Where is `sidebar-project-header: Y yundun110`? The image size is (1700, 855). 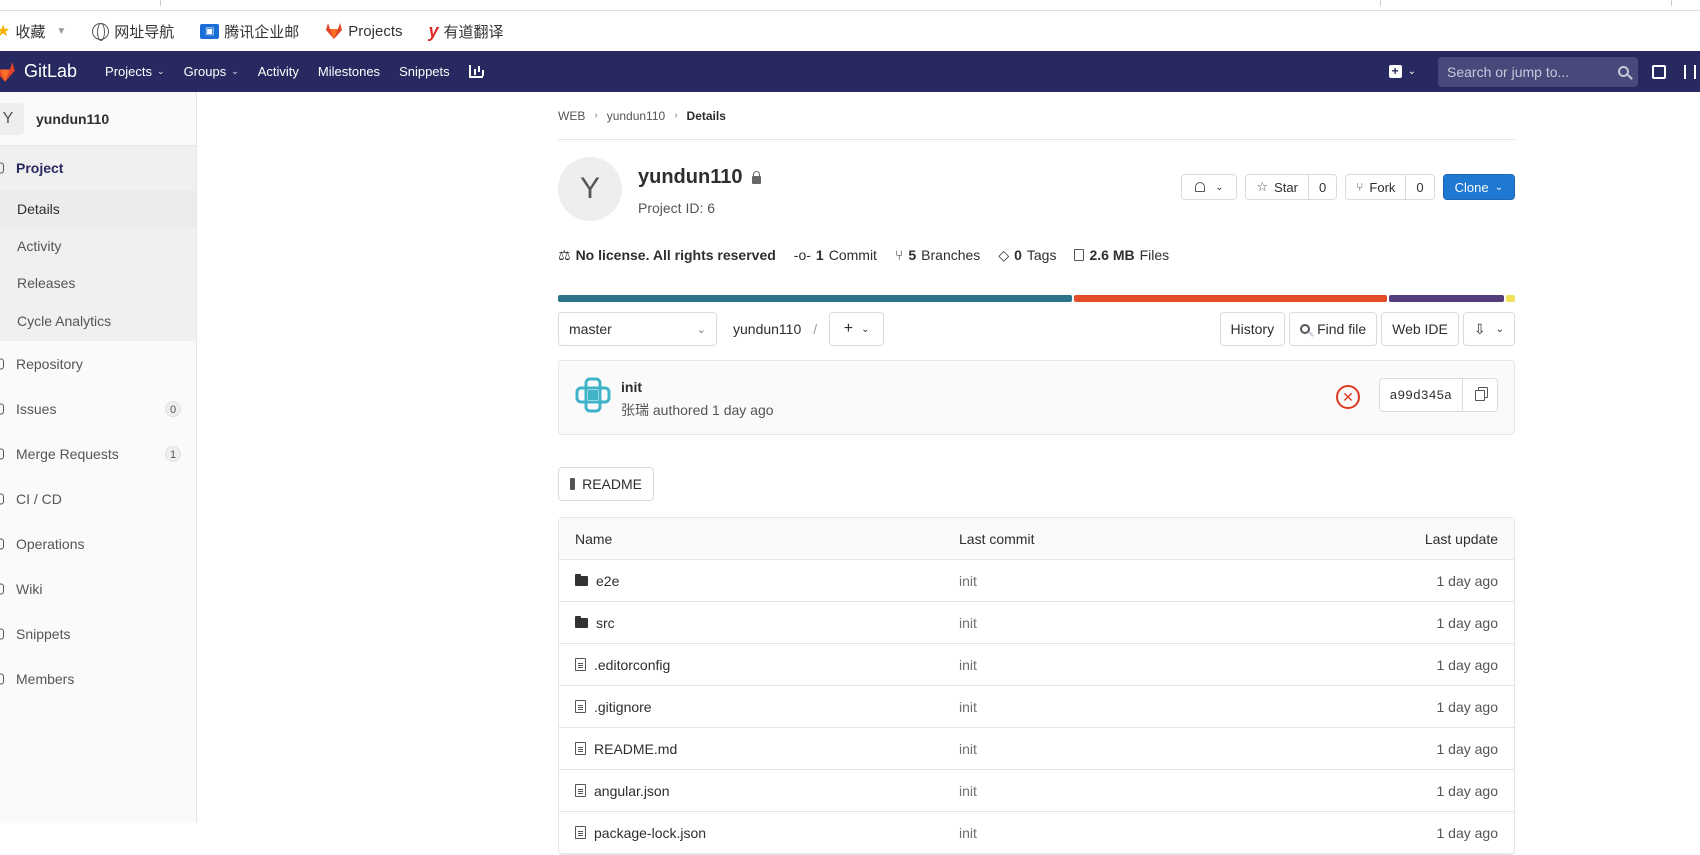 sidebar-project-header: Y yundun110 is located at coordinates (98, 119).